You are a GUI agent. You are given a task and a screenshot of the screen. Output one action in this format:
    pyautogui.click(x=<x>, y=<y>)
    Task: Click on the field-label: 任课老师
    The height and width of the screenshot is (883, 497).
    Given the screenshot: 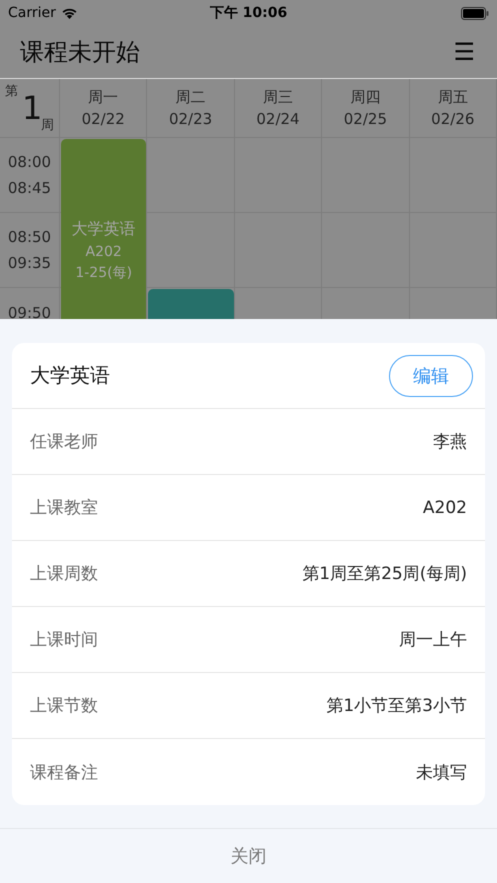 What is the action you would take?
    pyautogui.click(x=64, y=442)
    